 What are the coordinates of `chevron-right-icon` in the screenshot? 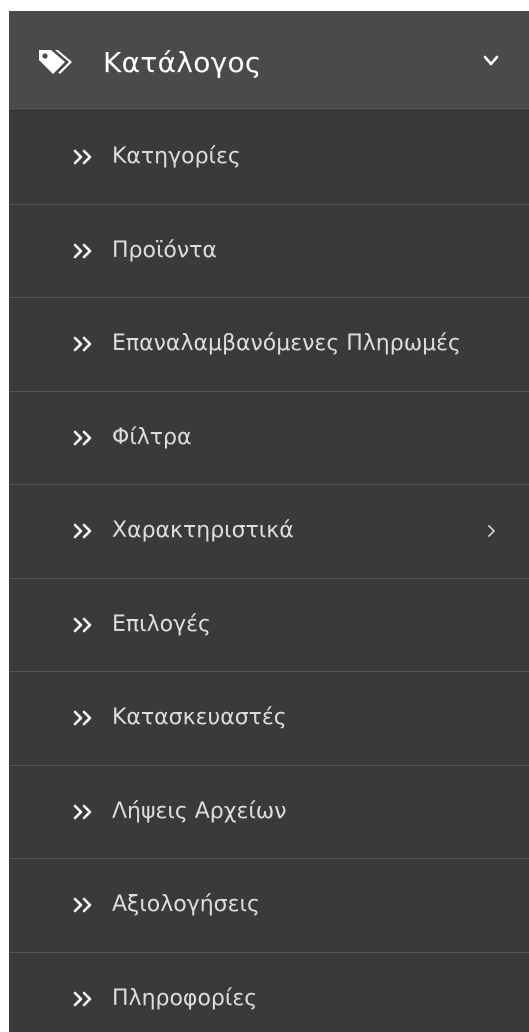 It's located at (491, 531).